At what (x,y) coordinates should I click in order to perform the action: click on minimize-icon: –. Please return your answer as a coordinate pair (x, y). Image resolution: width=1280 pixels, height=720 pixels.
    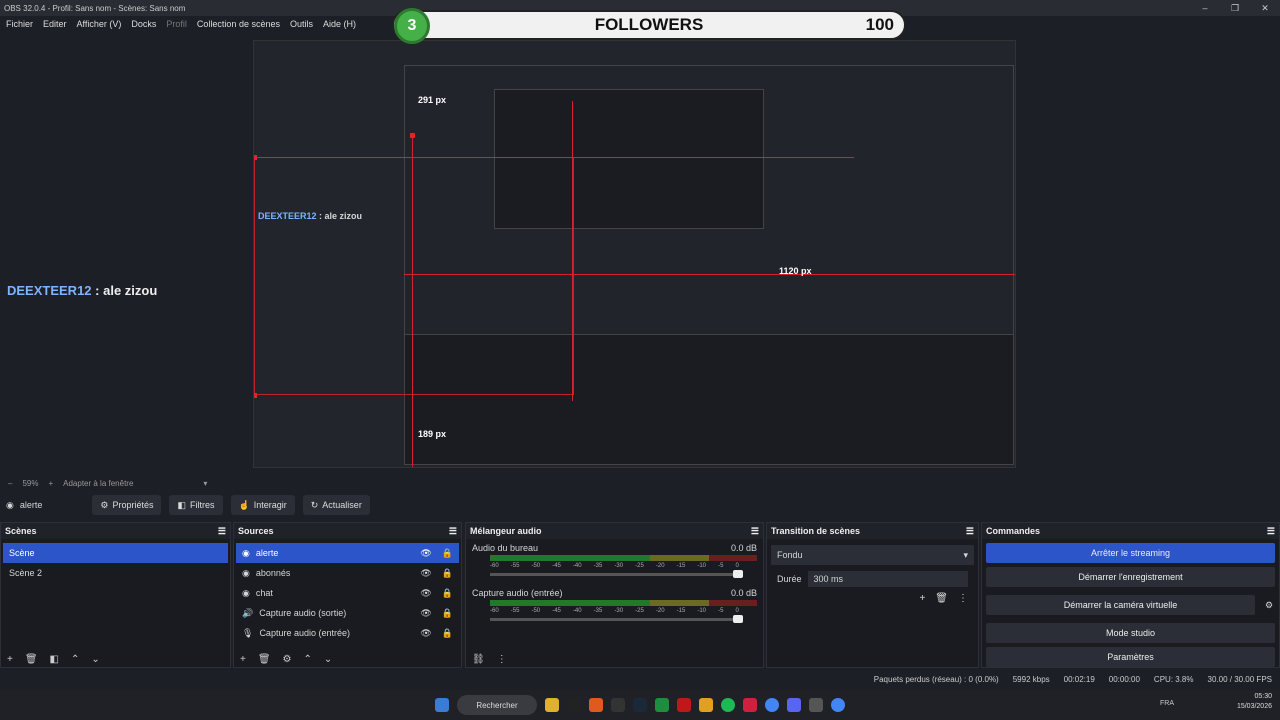
    Looking at the image, I should click on (1205, 8).